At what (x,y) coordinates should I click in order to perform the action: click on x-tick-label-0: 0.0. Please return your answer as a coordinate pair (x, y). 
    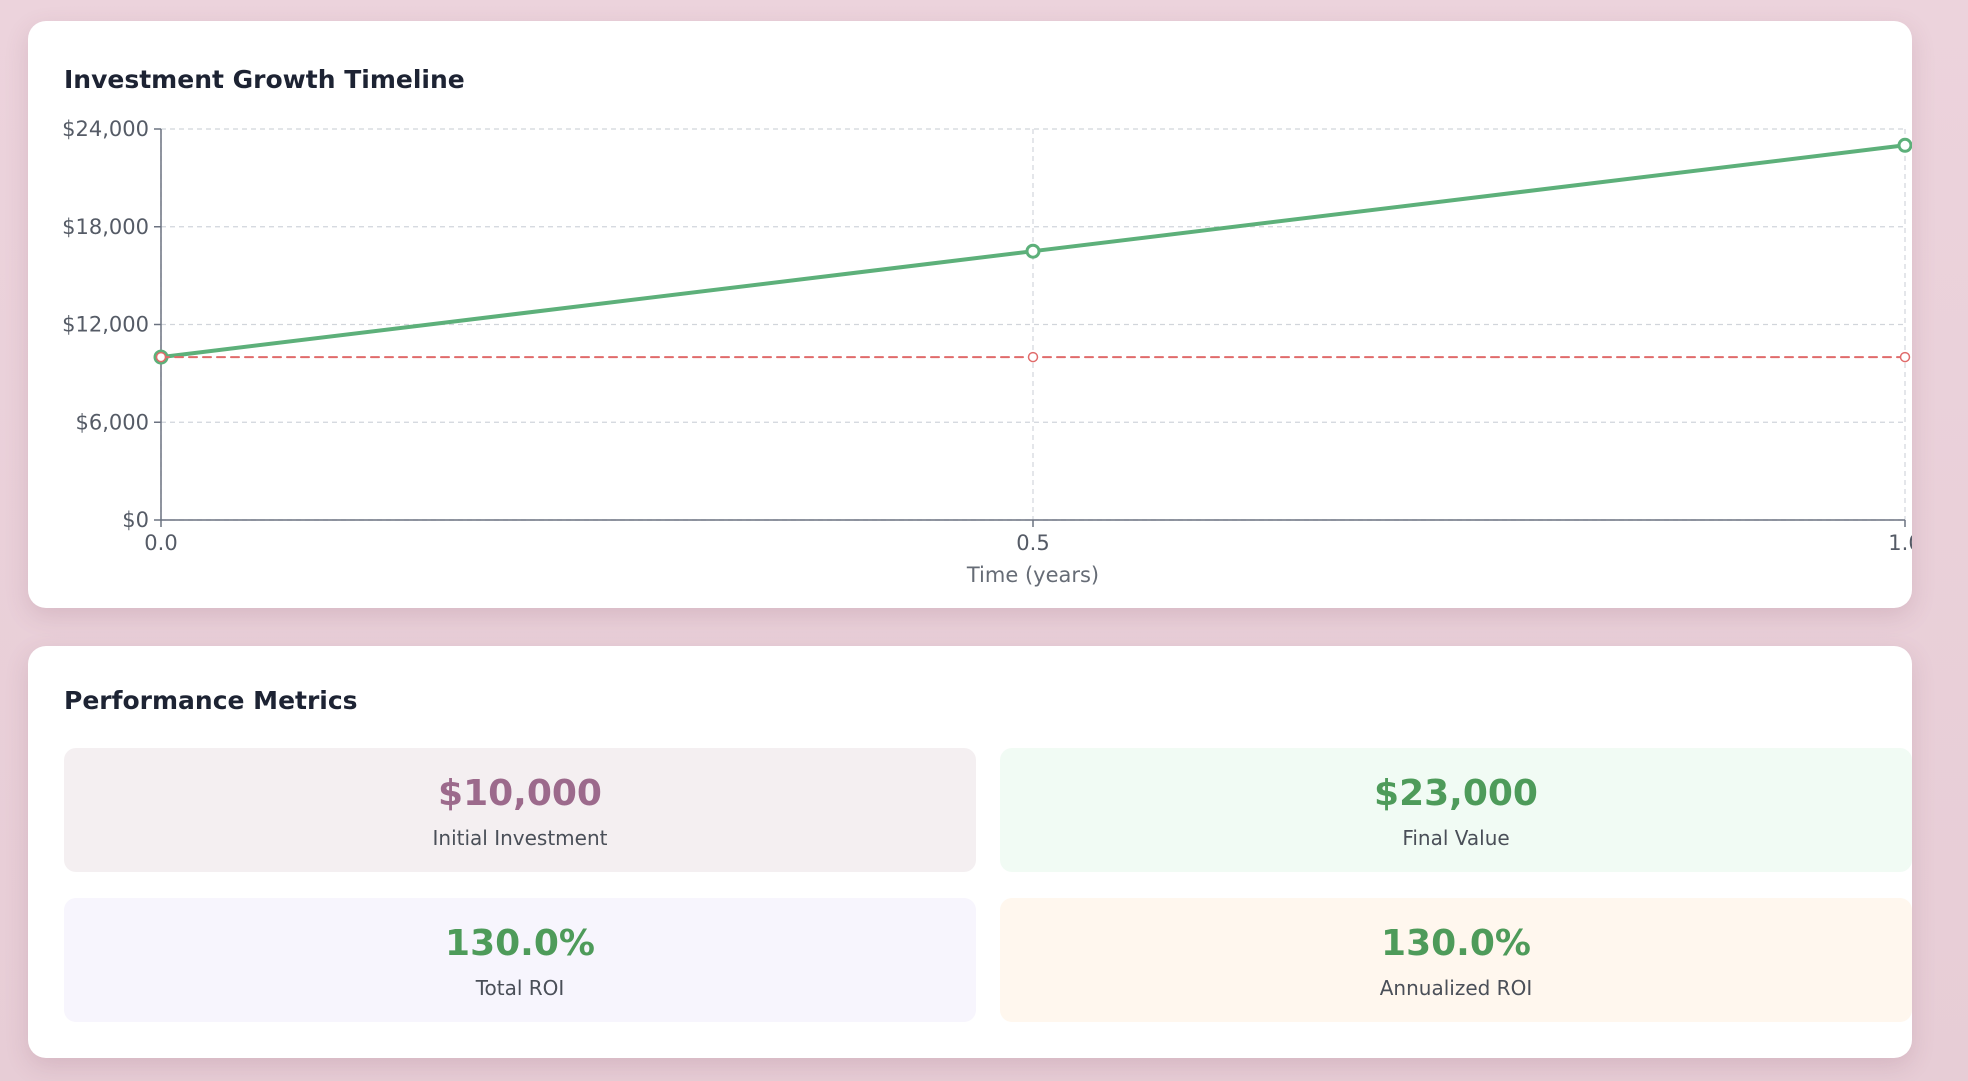
    Looking at the image, I should click on (160, 543).